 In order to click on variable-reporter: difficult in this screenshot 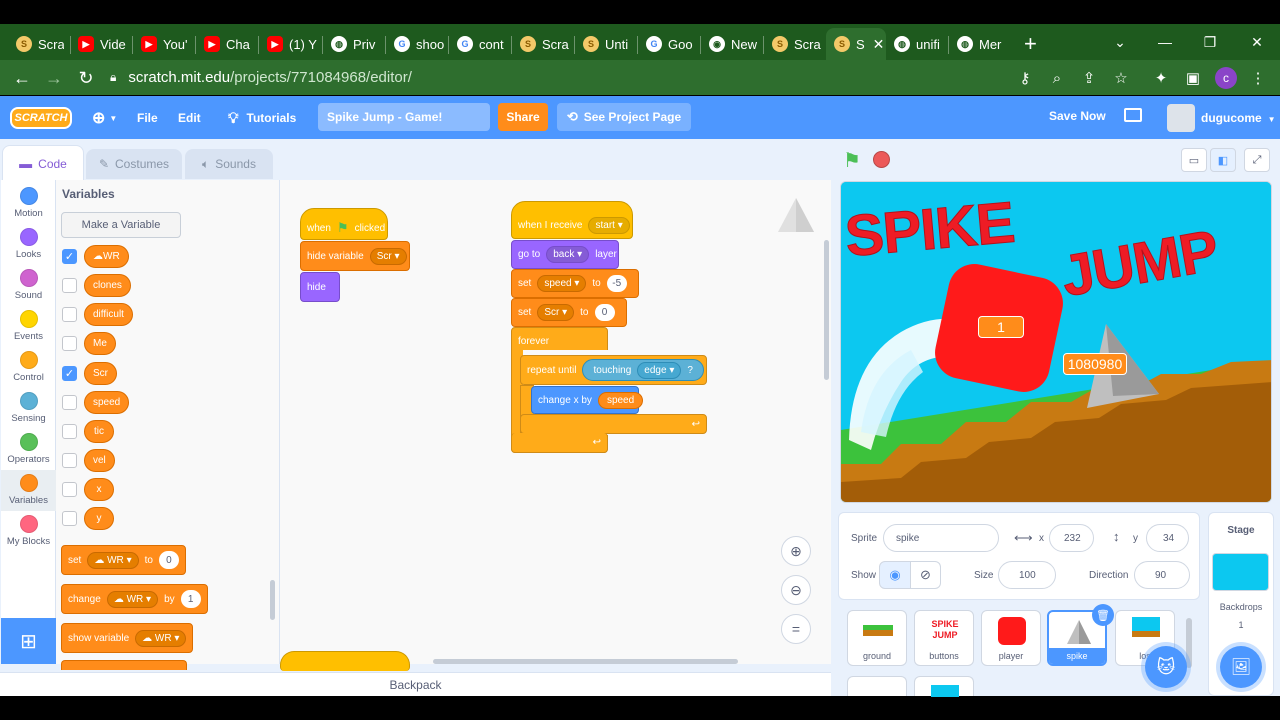, I will do `click(108, 314)`.